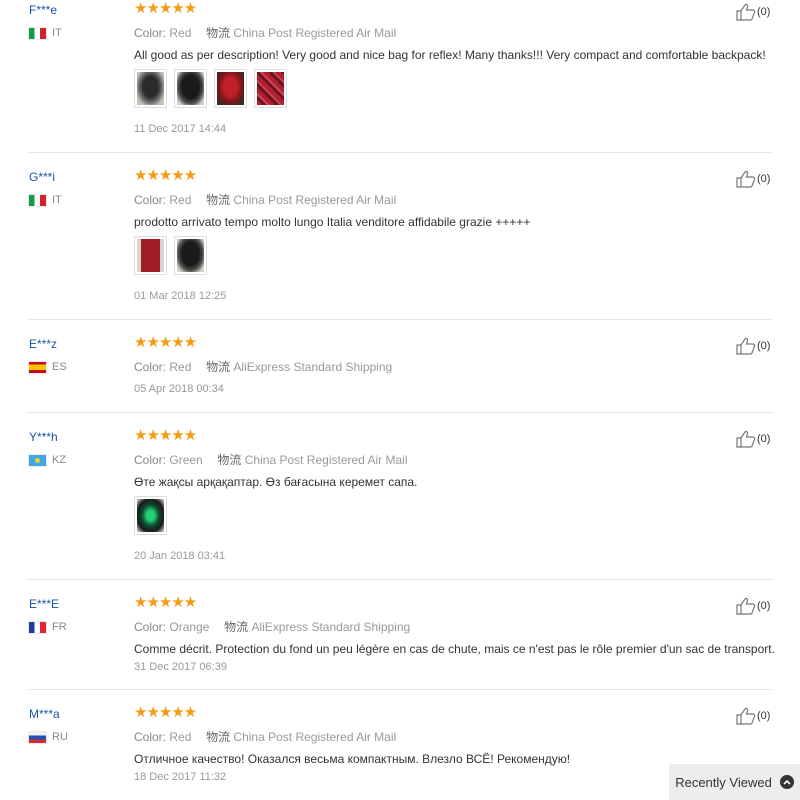 Image resolution: width=800 pixels, height=800 pixels. What do you see at coordinates (189, 627) in the screenshot?
I see `color-value: Orange` at bounding box center [189, 627].